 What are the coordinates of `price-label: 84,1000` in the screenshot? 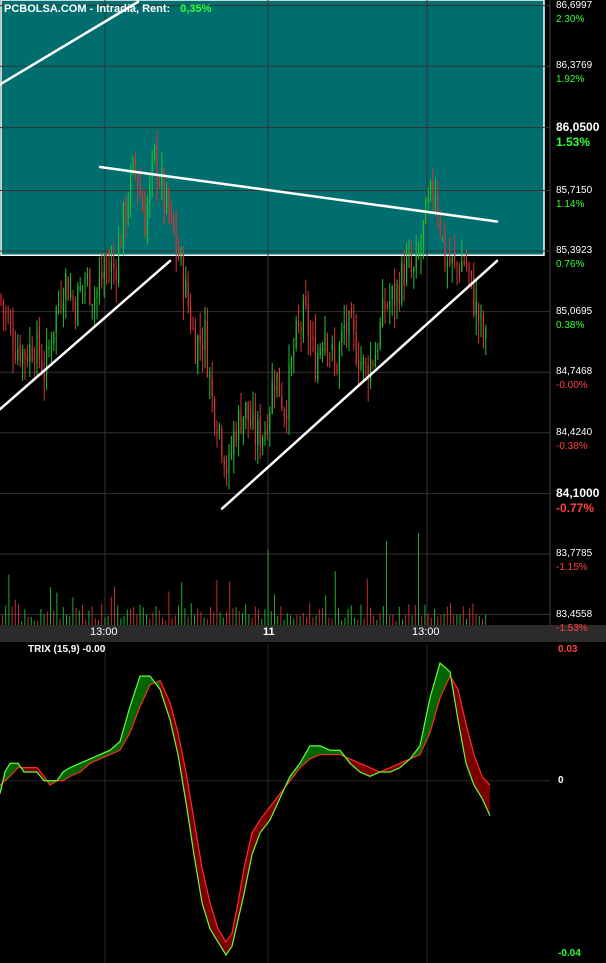 It's located at (578, 492).